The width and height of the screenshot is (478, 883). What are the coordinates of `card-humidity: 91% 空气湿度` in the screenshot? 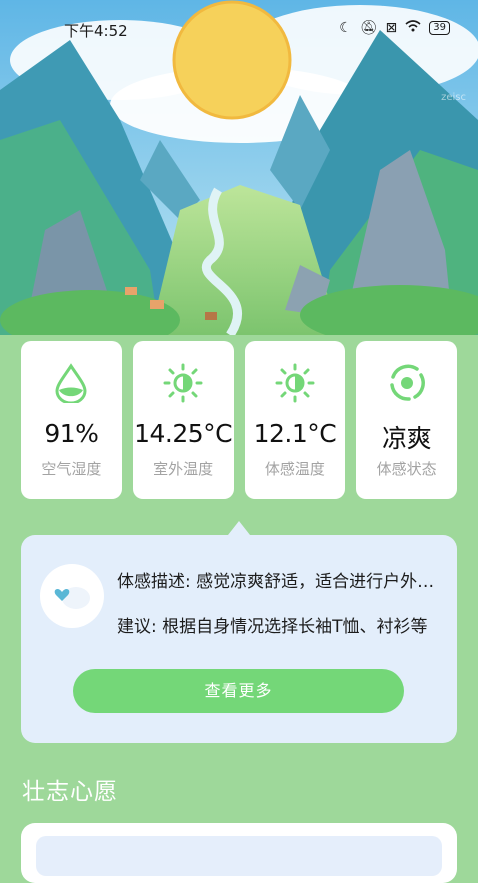 It's located at (71, 420).